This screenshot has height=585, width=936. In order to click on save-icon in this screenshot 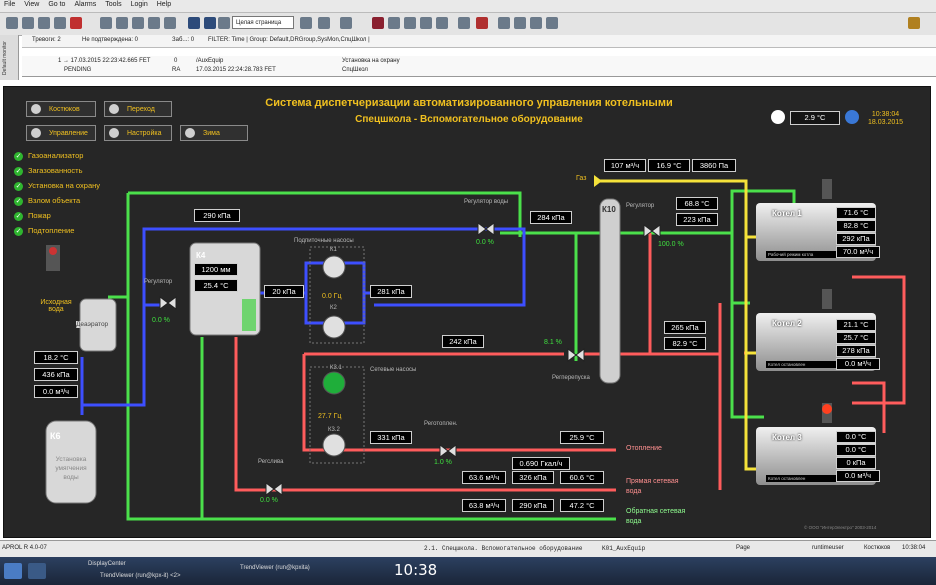, I will do `click(28, 23)`.